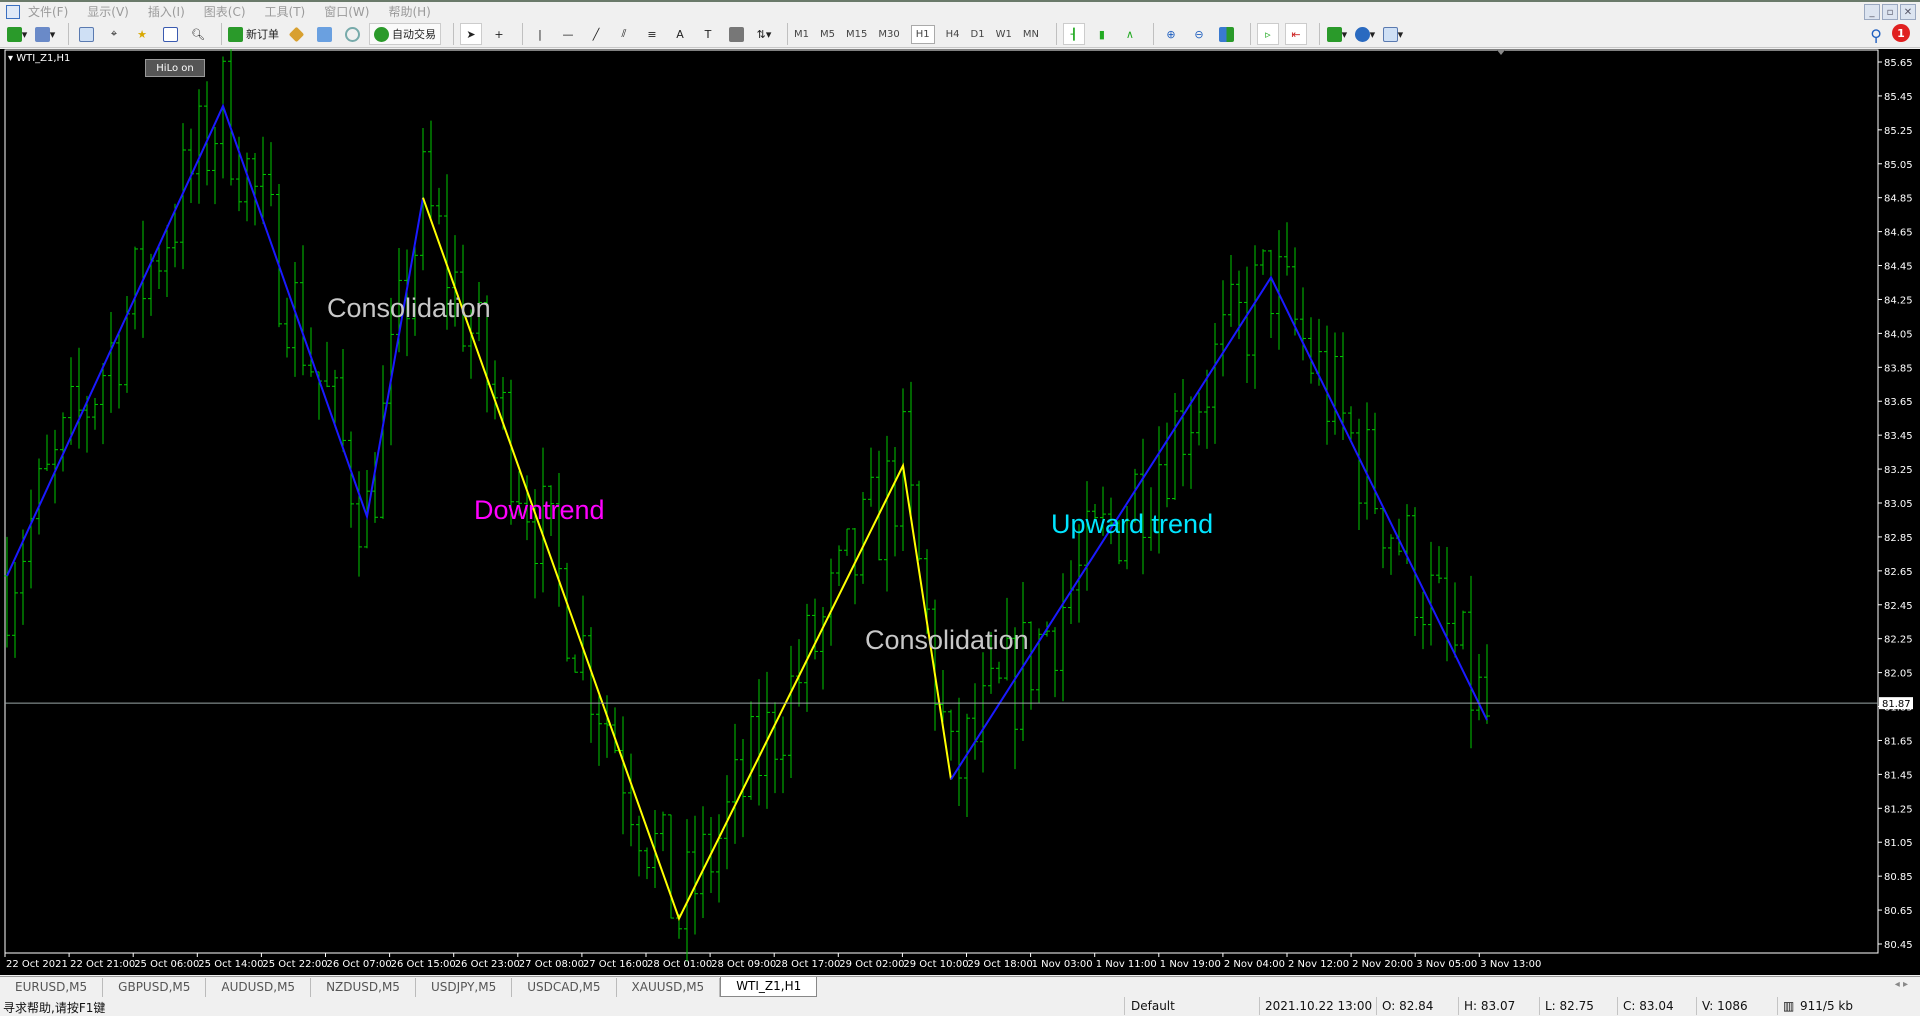 This screenshot has height=1016, width=1920. I want to click on candlestick-button: ▮, so click(1102, 34).